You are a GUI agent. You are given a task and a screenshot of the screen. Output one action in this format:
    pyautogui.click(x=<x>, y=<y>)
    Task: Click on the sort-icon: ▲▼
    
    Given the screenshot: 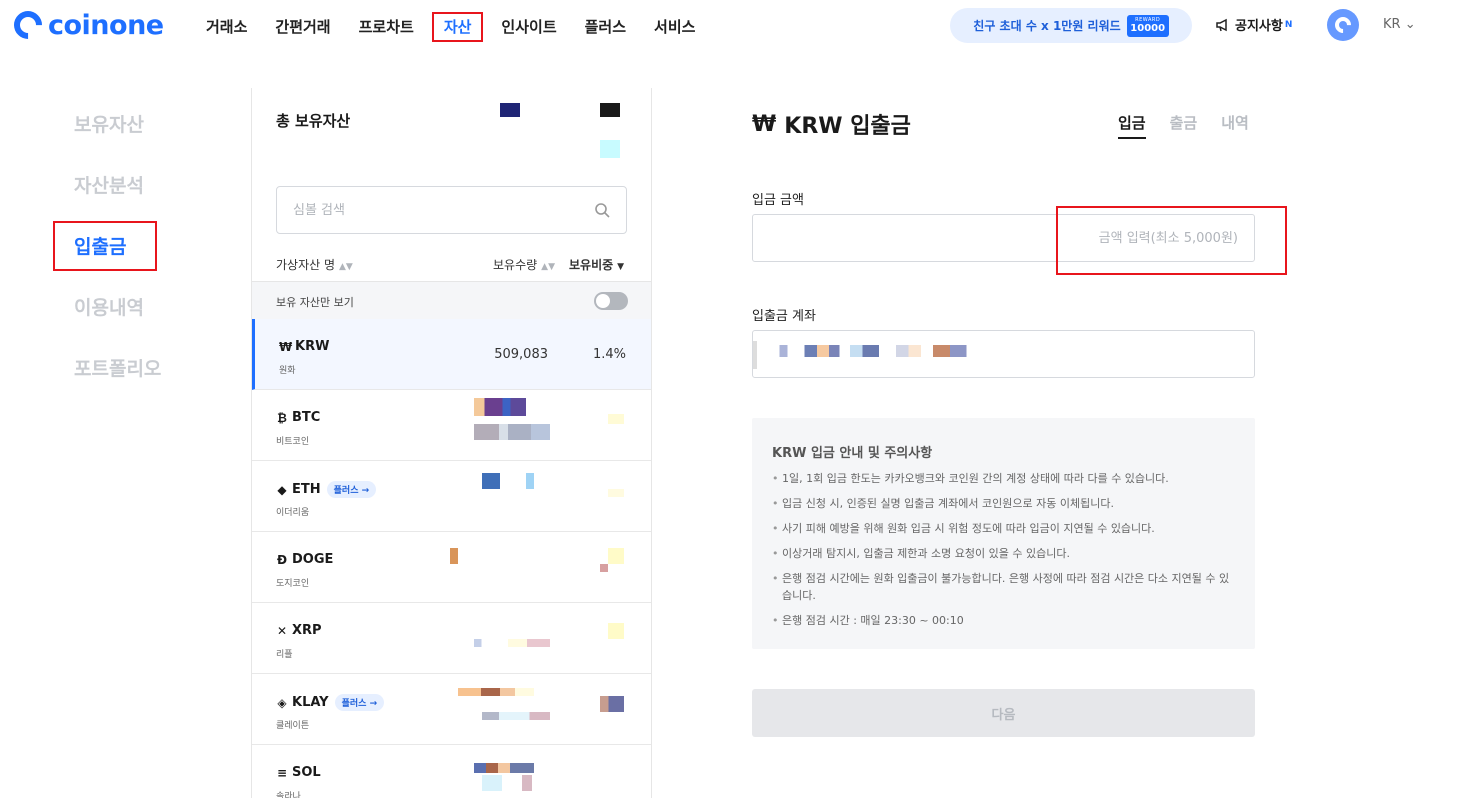 What is the action you would take?
    pyautogui.click(x=548, y=267)
    